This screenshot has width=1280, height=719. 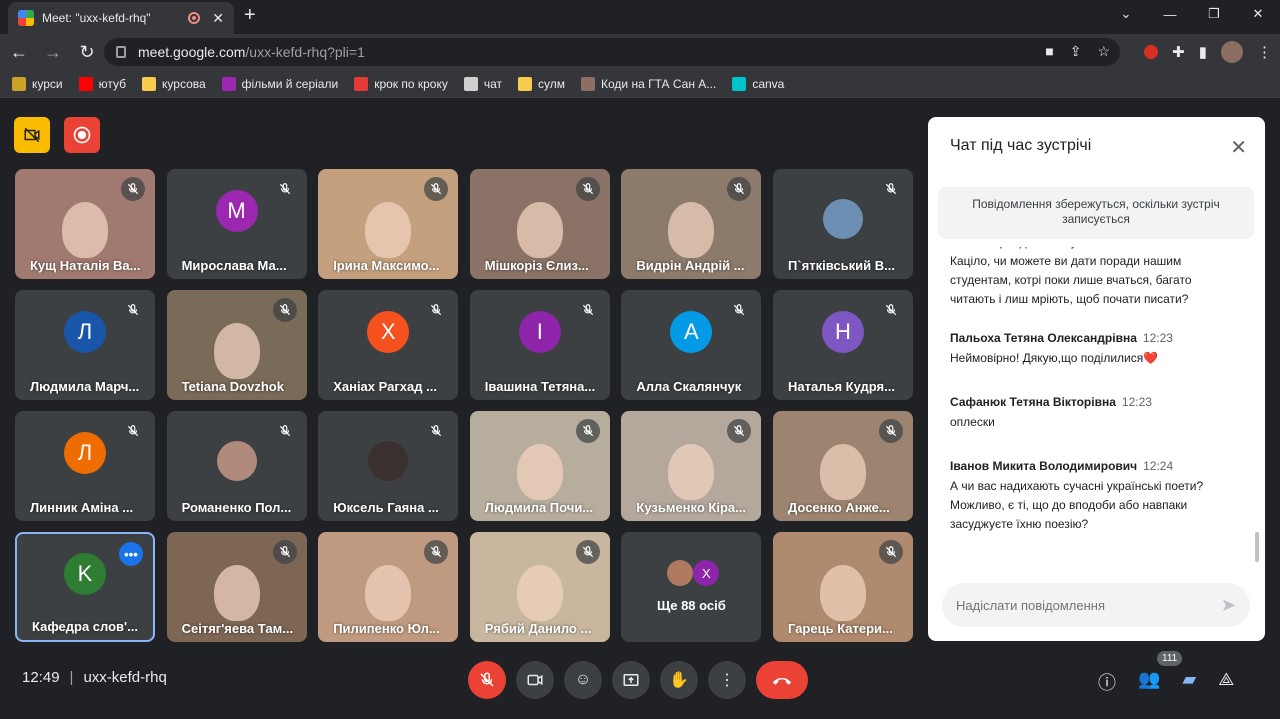 I want to click on leave-call-button, so click(x=782, y=680).